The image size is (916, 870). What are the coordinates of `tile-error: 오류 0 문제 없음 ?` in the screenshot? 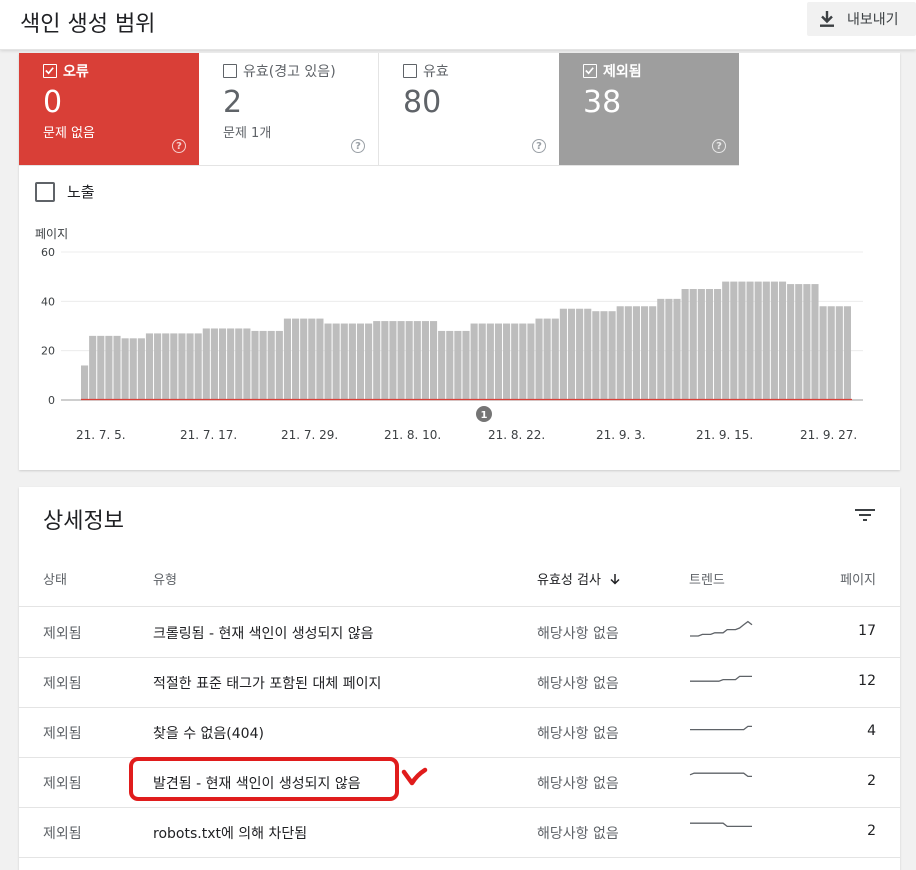 It's located at (109, 109).